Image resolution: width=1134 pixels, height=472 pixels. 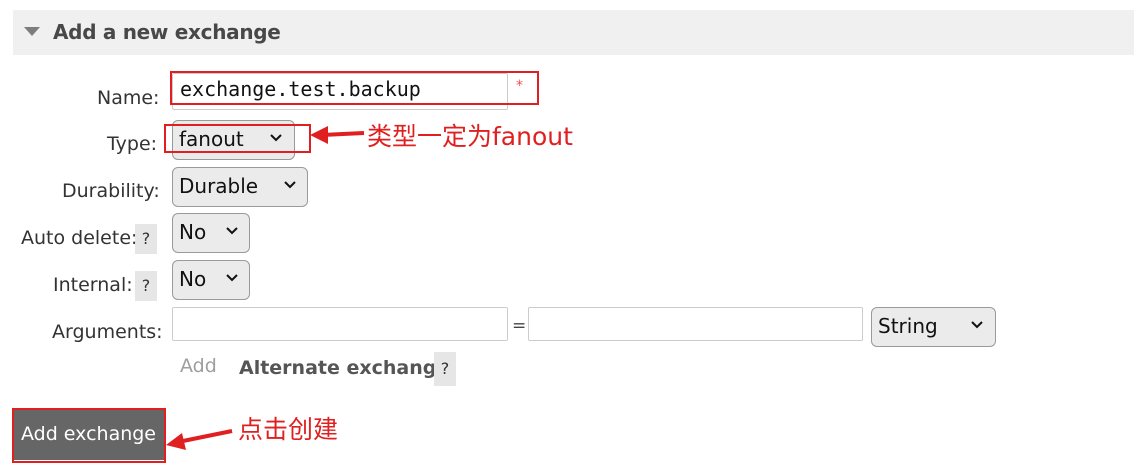 What do you see at coordinates (79, 238) in the screenshot?
I see `auto-delete-label: Auto delete:` at bounding box center [79, 238].